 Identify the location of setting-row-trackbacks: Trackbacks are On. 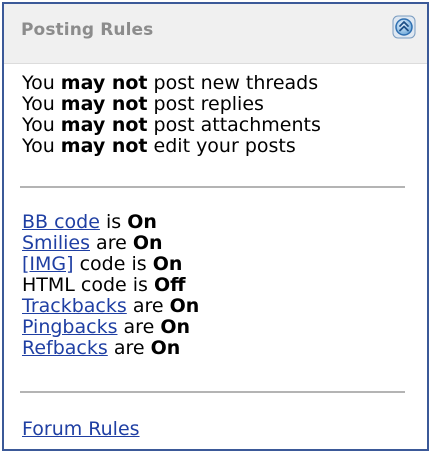
(213, 306).